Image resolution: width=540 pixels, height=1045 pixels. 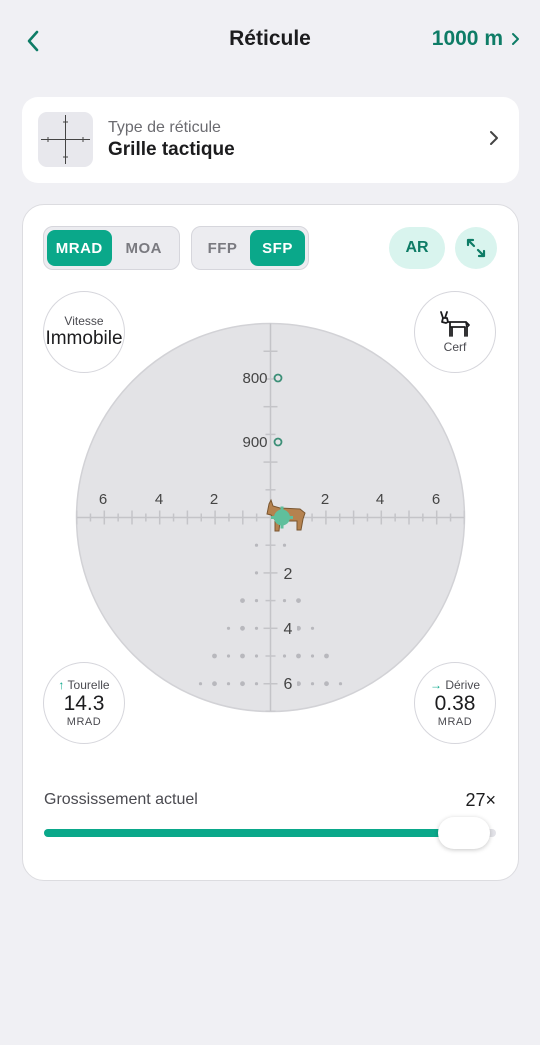 What do you see at coordinates (467, 38) in the screenshot?
I see `range-value: 1000 m` at bounding box center [467, 38].